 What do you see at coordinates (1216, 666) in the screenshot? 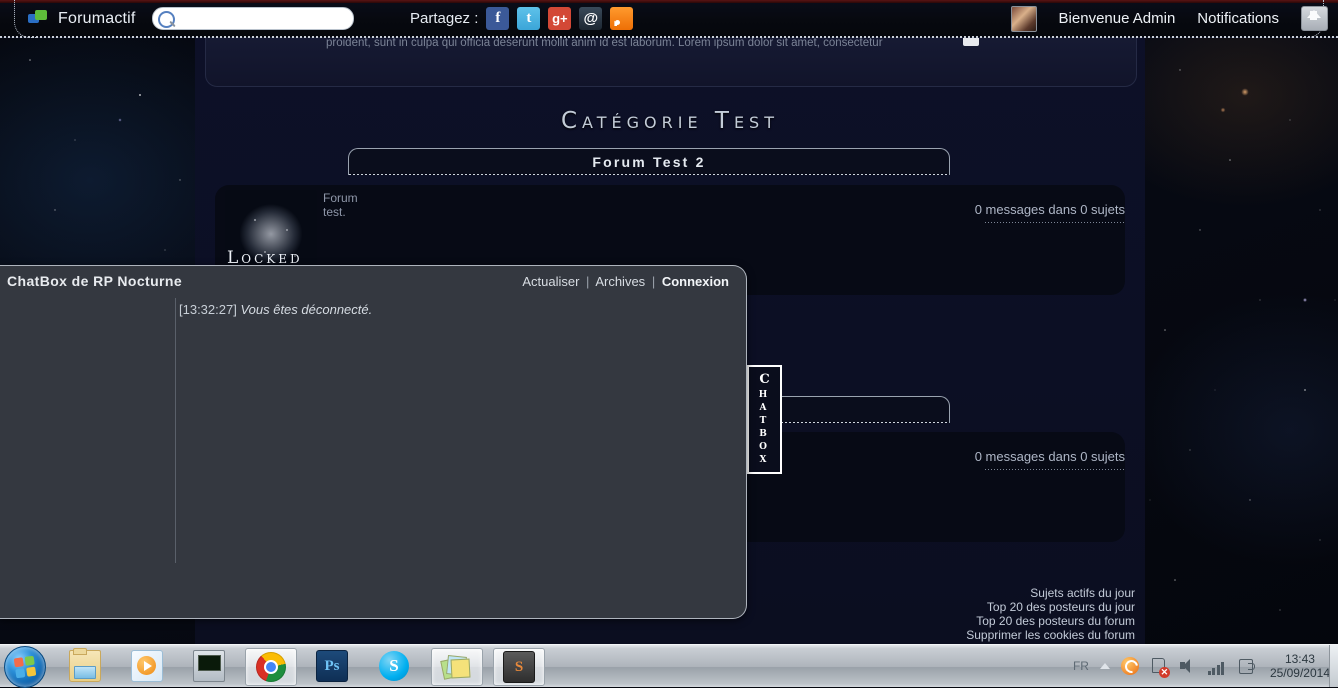
I see `network-icon` at bounding box center [1216, 666].